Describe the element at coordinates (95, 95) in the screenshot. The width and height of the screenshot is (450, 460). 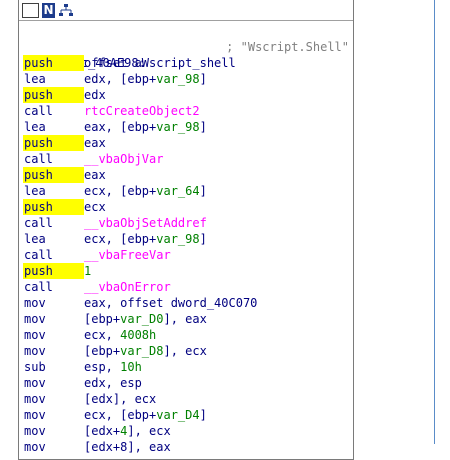
I see `operand: edx` at that location.